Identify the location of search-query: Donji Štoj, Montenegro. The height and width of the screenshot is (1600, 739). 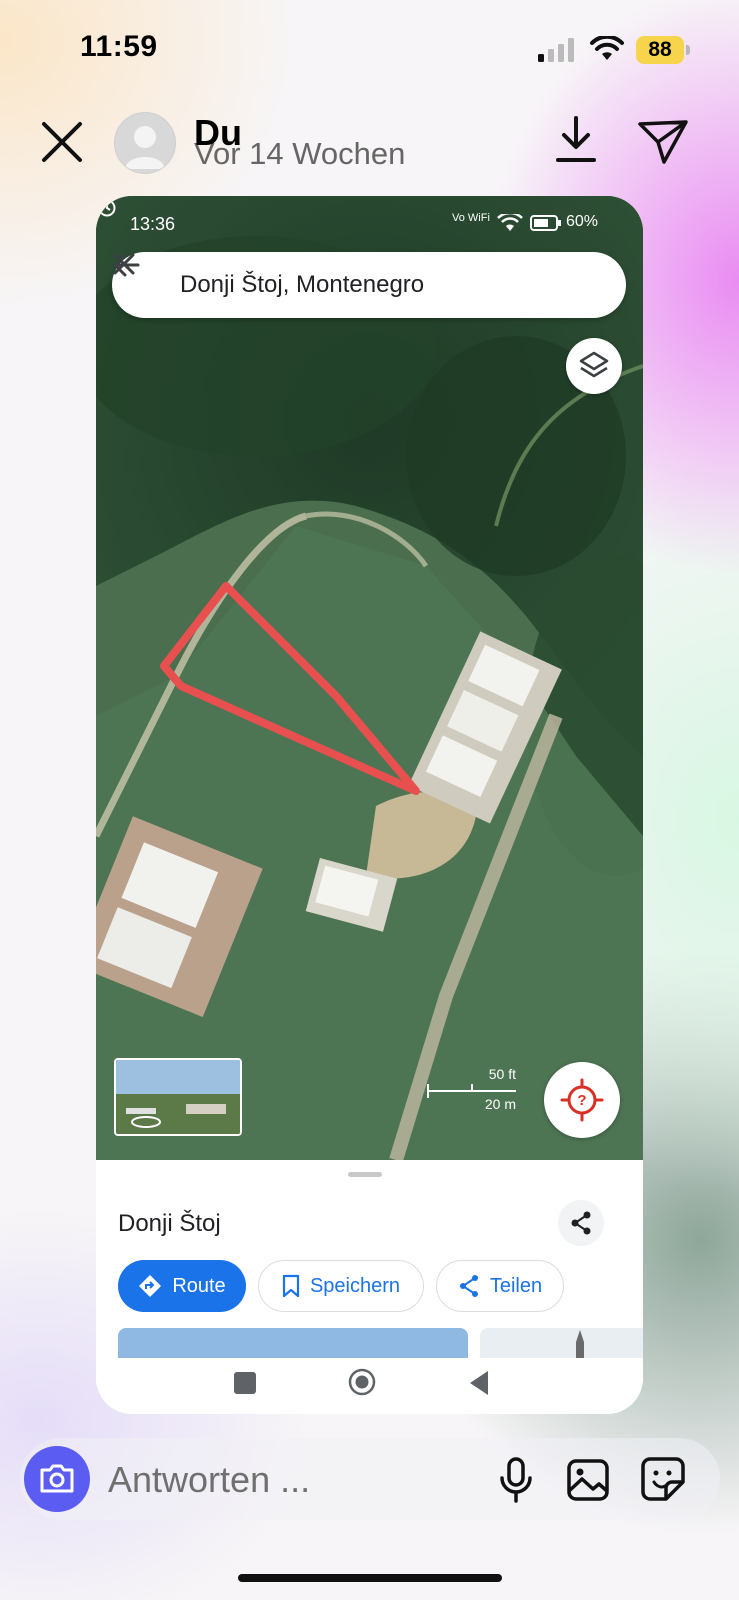
(302, 285).